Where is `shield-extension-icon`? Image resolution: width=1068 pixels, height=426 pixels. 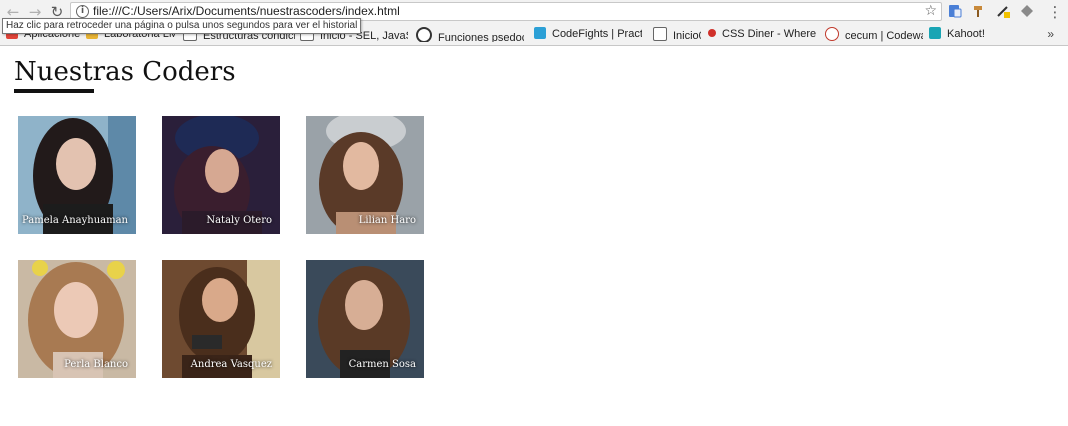
shield-extension-icon is located at coordinates (1027, 11).